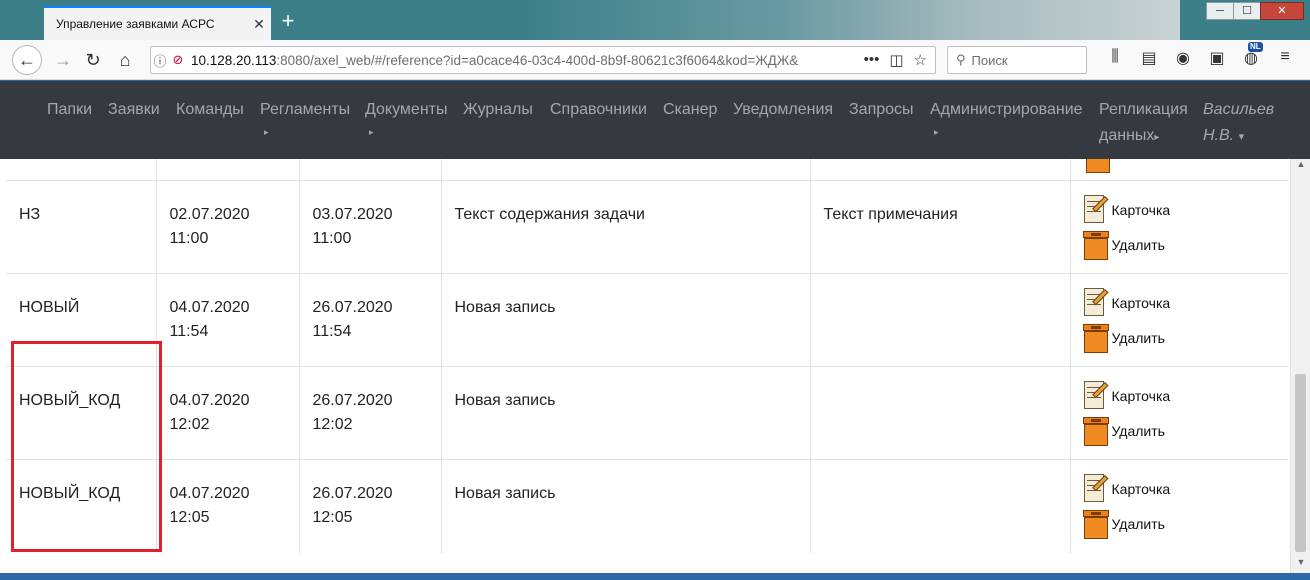 Image resolution: width=1310 pixels, height=580 pixels. I want to click on minimize-icon: ─, so click(1220, 11).